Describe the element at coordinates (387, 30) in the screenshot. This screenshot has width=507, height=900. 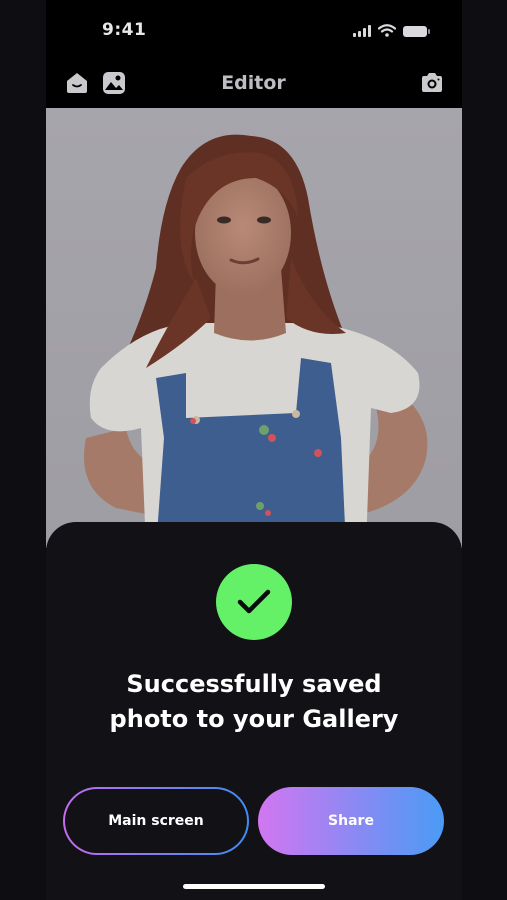
I see `wifi-icon` at that location.